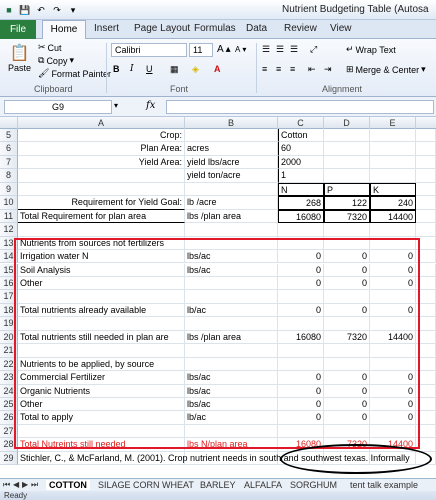 The height and width of the screenshot is (500, 436). I want to click on cell-a: Total nutrients already available, so click(101, 310).